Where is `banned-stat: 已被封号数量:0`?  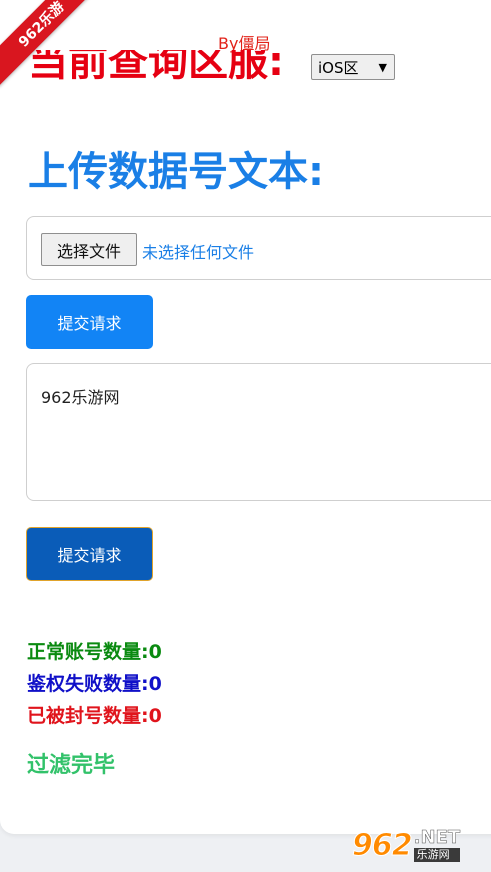 banned-stat: 已被封号数量:0 is located at coordinates (94, 714).